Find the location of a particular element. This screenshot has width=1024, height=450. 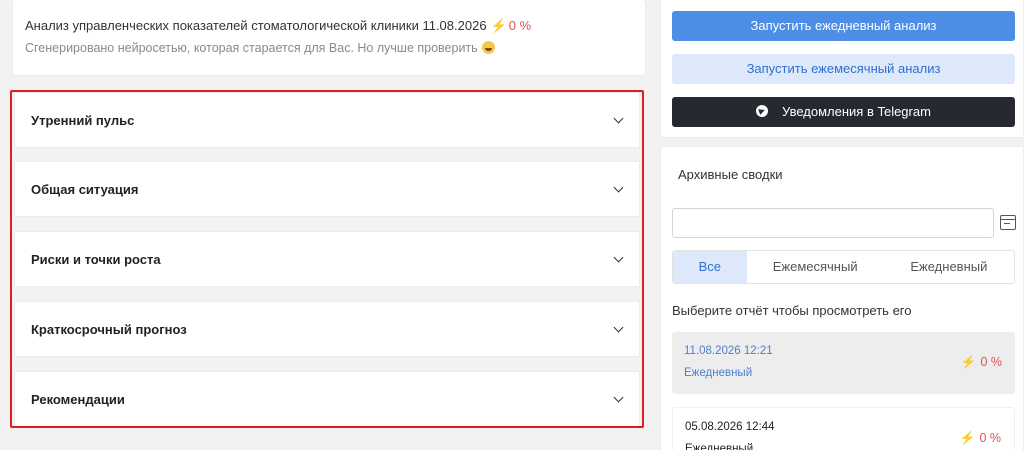

report-date: 11.08.2026 12:21 is located at coordinates (728, 351).